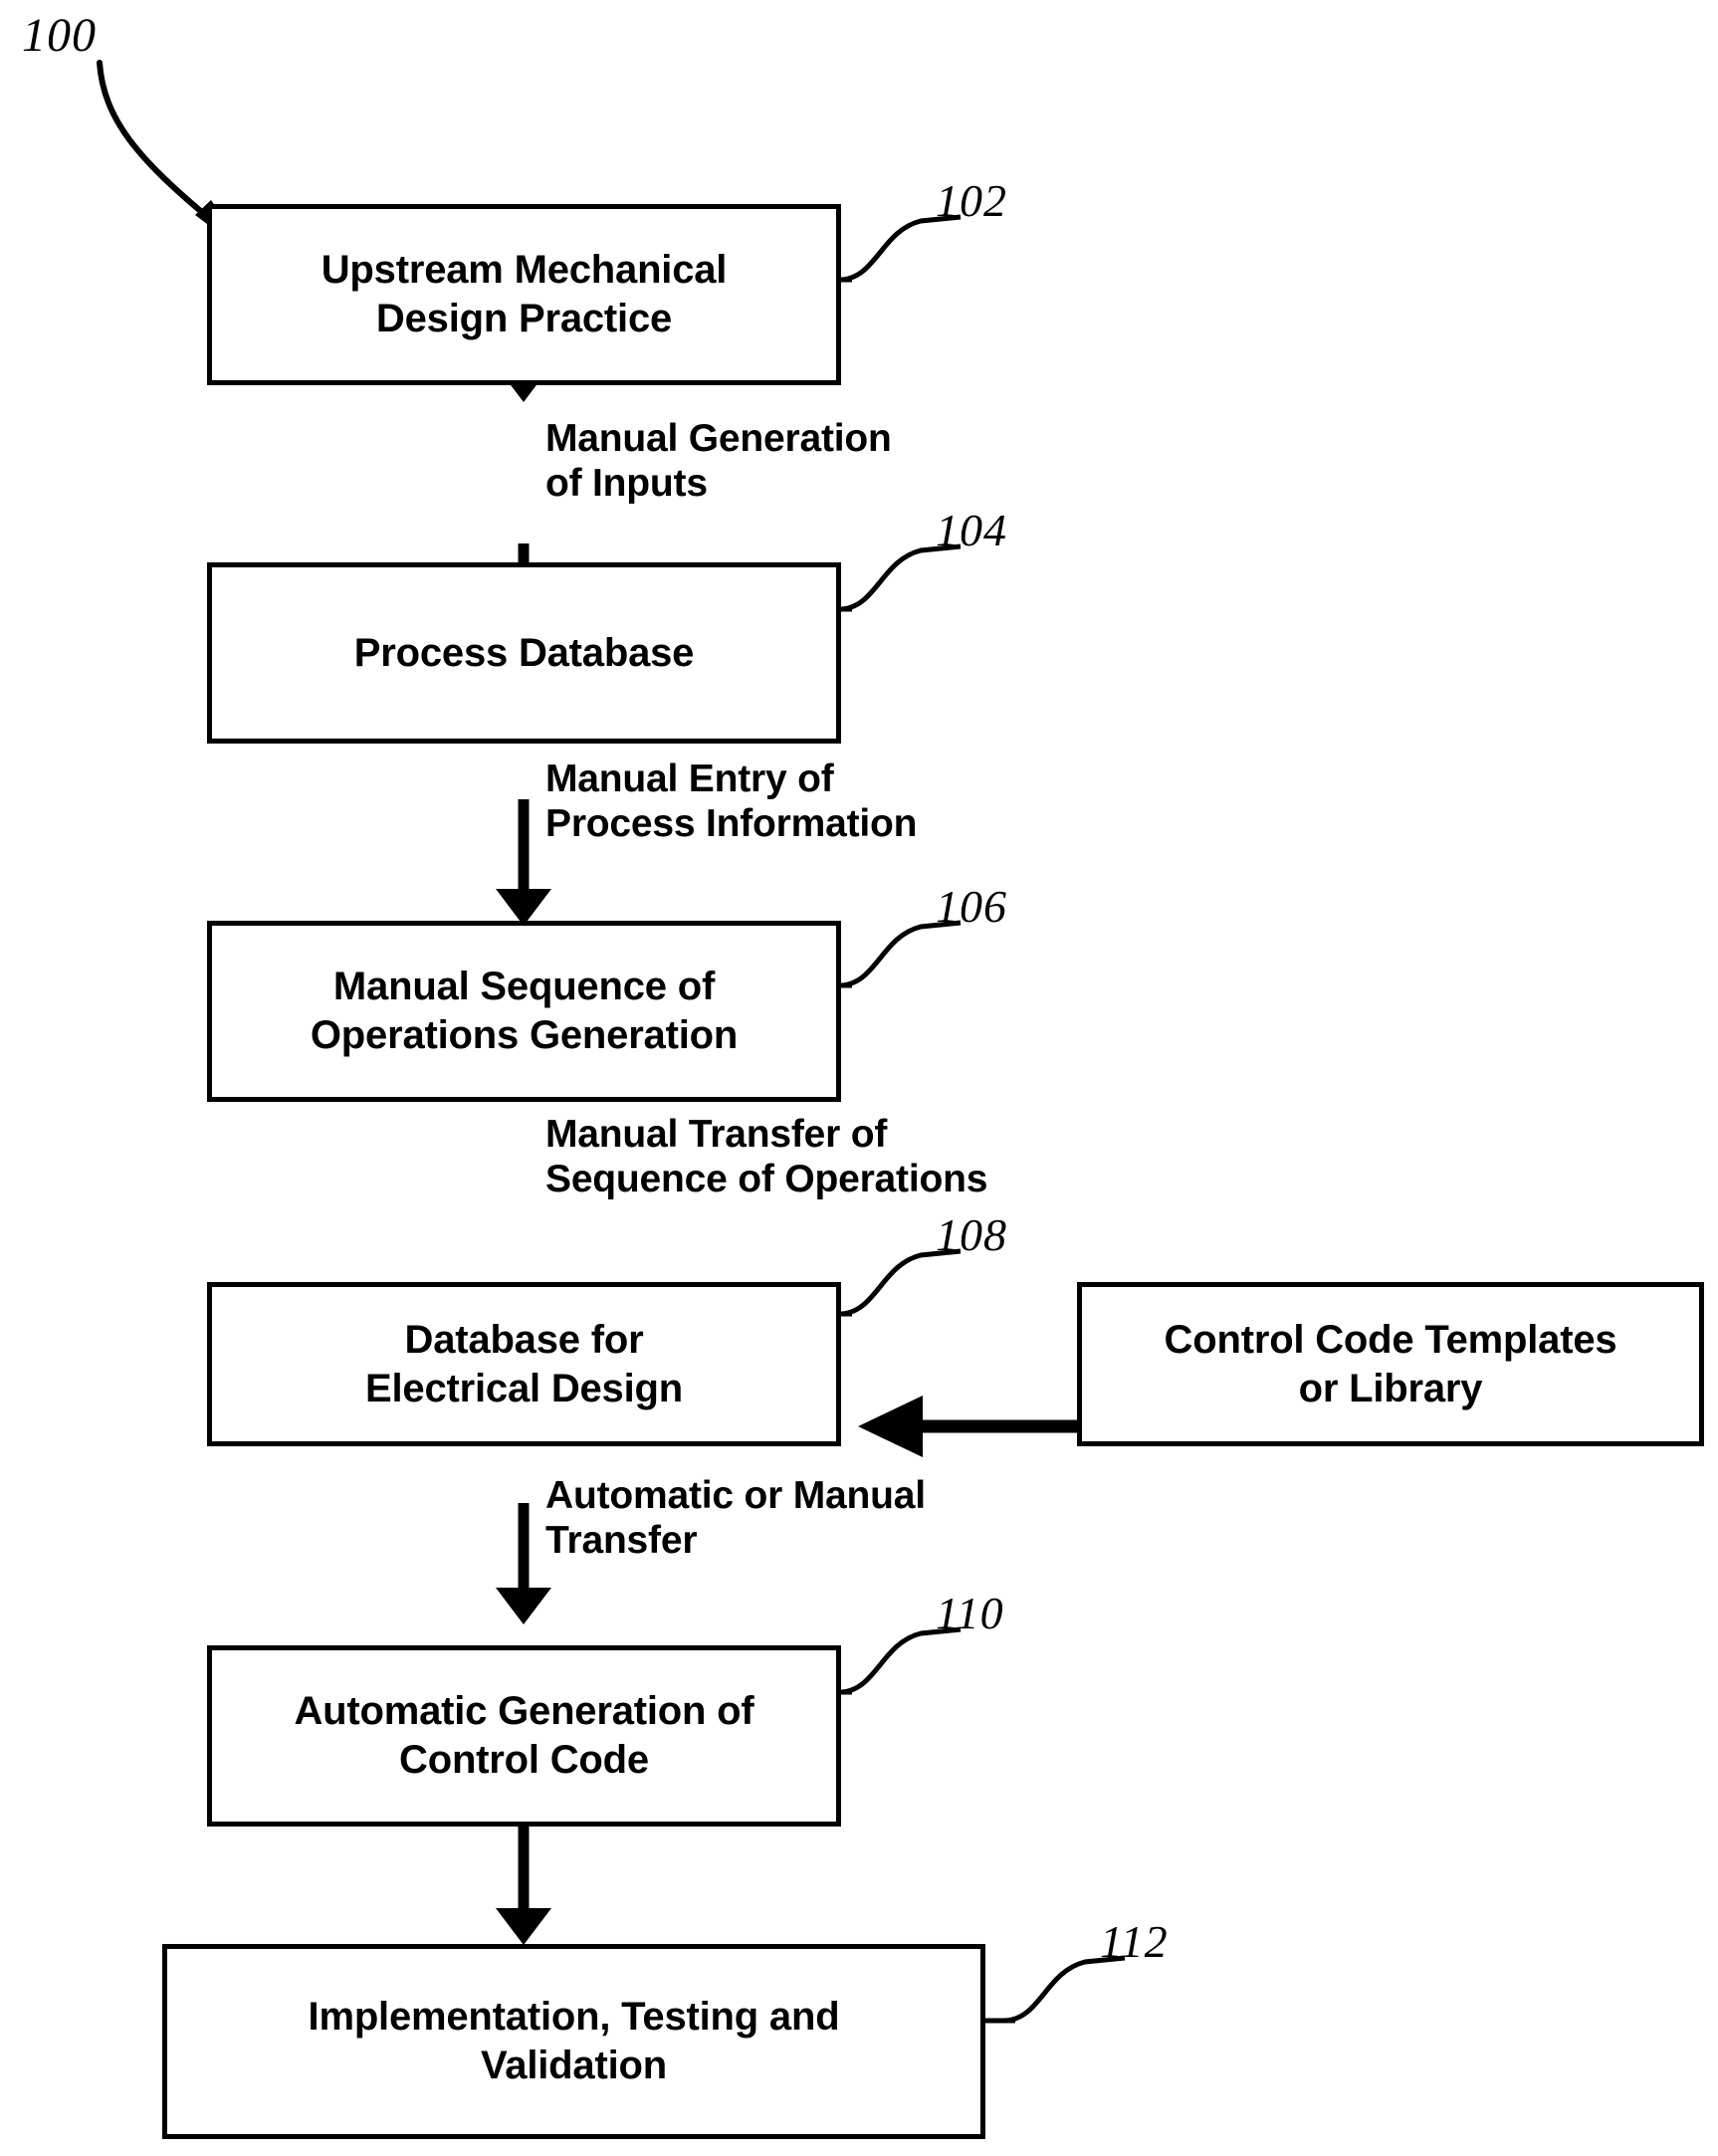 The height and width of the screenshot is (2156, 1718). What do you see at coordinates (971, 1234) in the screenshot?
I see `ref-number-108: 108` at bounding box center [971, 1234].